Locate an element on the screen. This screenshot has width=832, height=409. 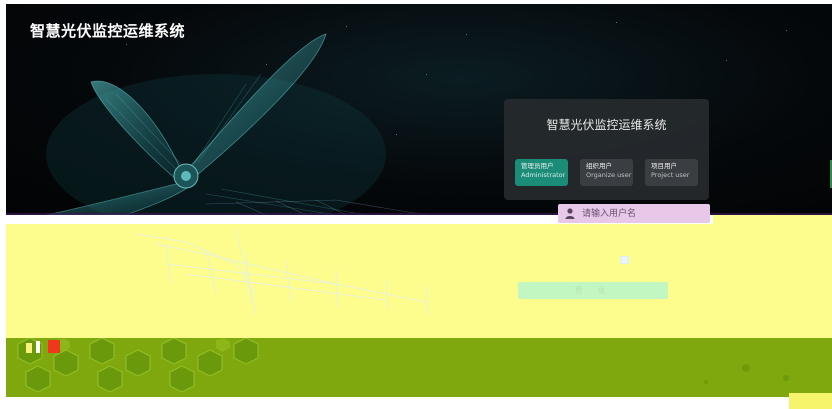
username-input is located at coordinates (642, 213).